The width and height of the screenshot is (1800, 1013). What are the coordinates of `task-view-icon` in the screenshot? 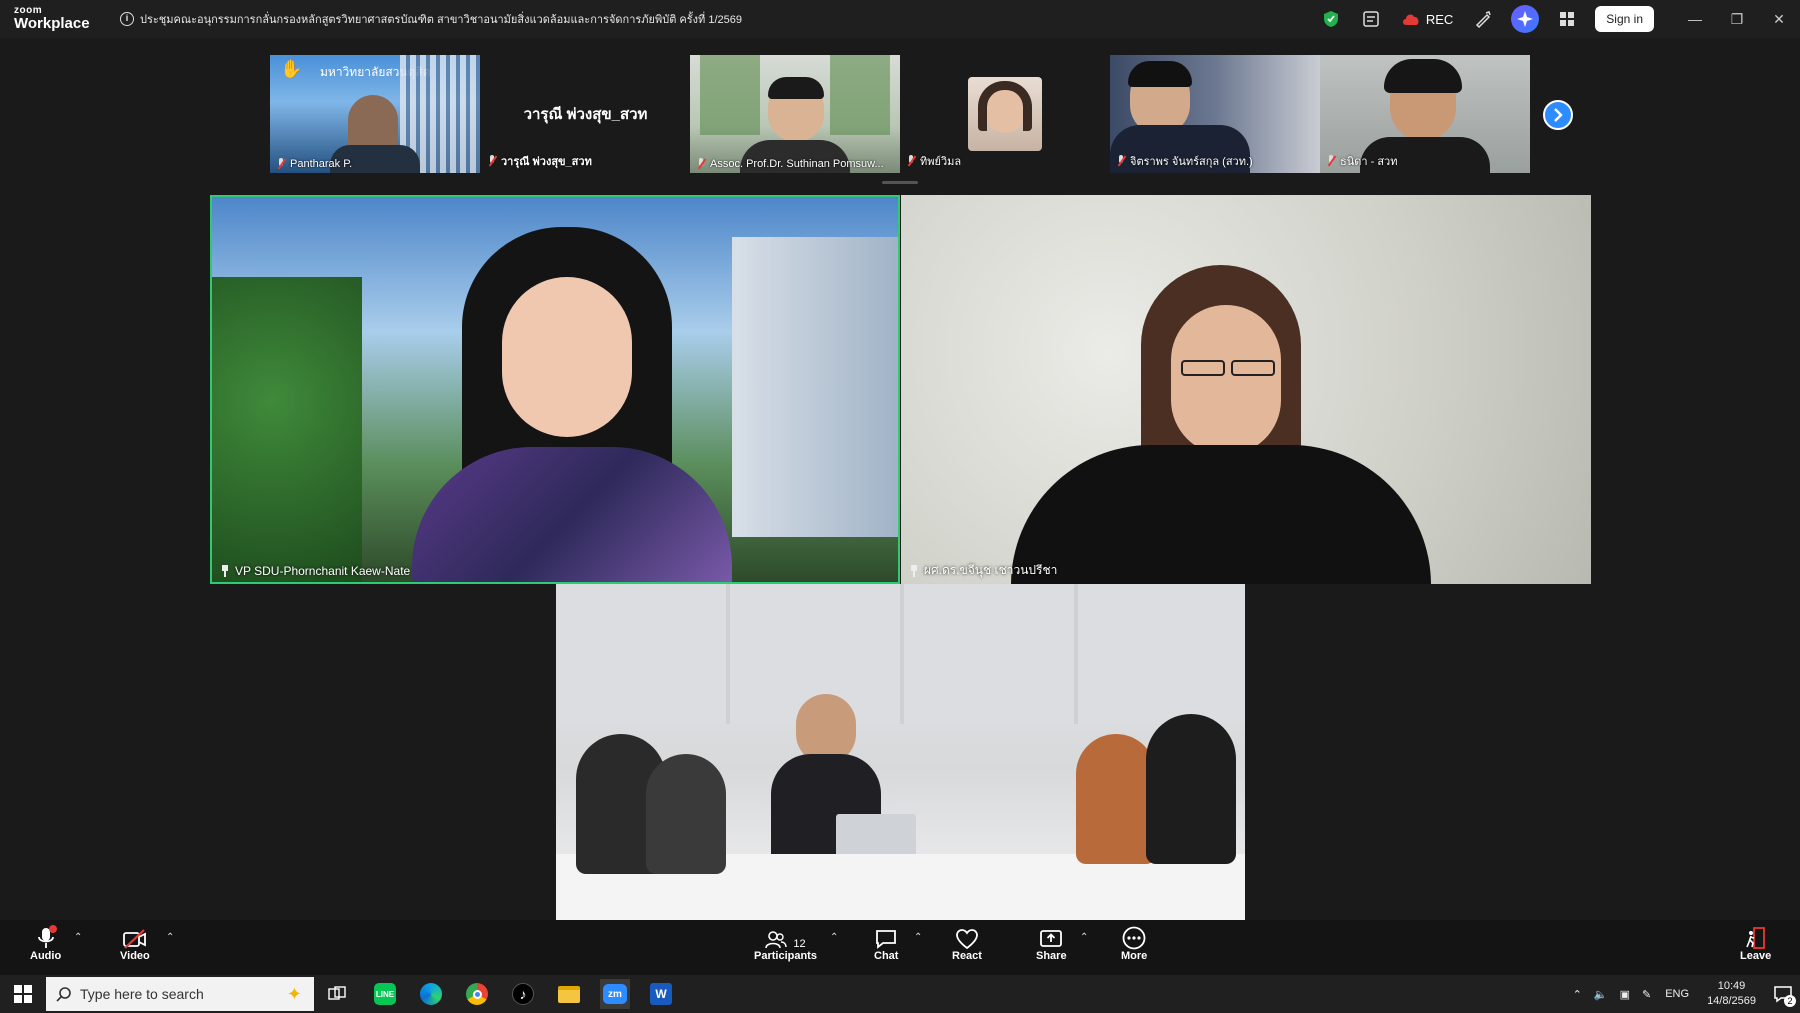 It's located at (337, 994).